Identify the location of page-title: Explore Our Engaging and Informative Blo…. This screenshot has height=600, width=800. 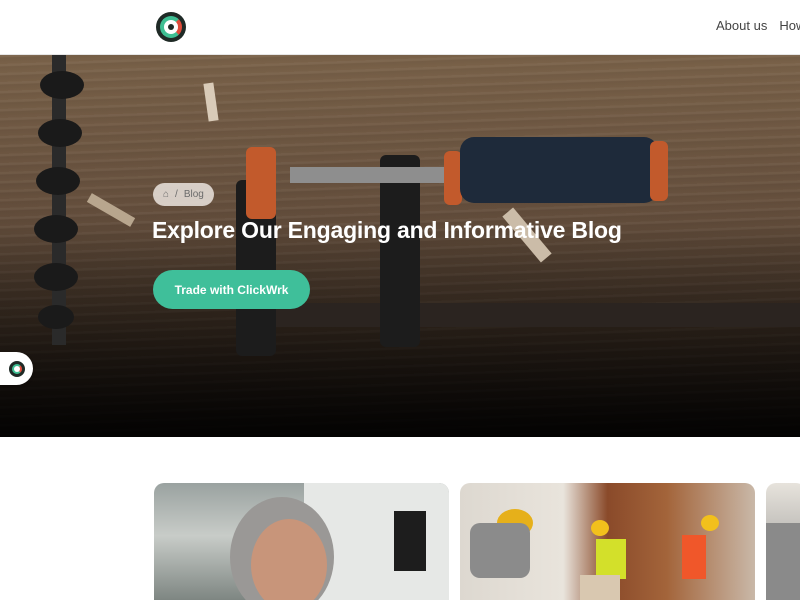
(387, 230).